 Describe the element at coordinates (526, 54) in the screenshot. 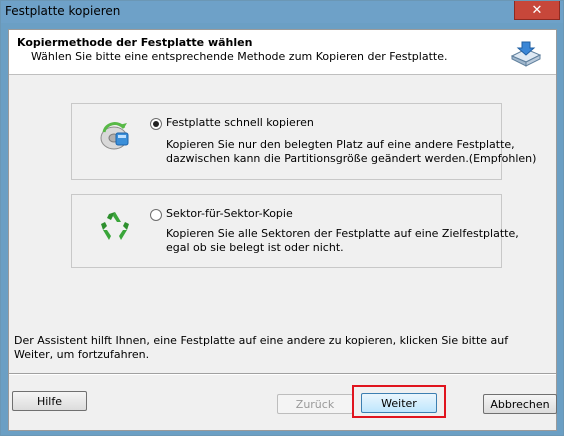

I see `disk-copy-icon` at that location.